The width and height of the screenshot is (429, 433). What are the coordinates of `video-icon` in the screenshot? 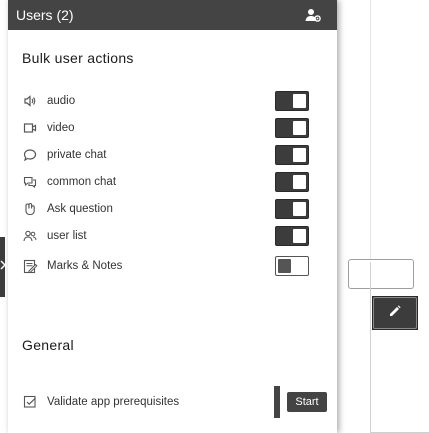 It's located at (30, 128).